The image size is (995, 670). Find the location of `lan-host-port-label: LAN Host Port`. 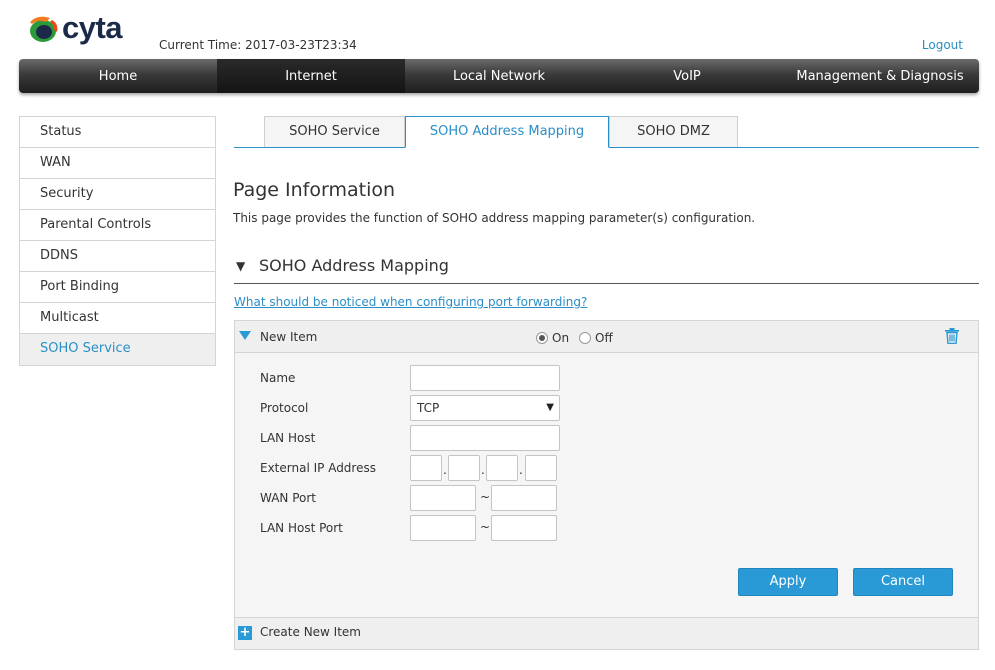

lan-host-port-label: LAN Host Port is located at coordinates (301, 528).